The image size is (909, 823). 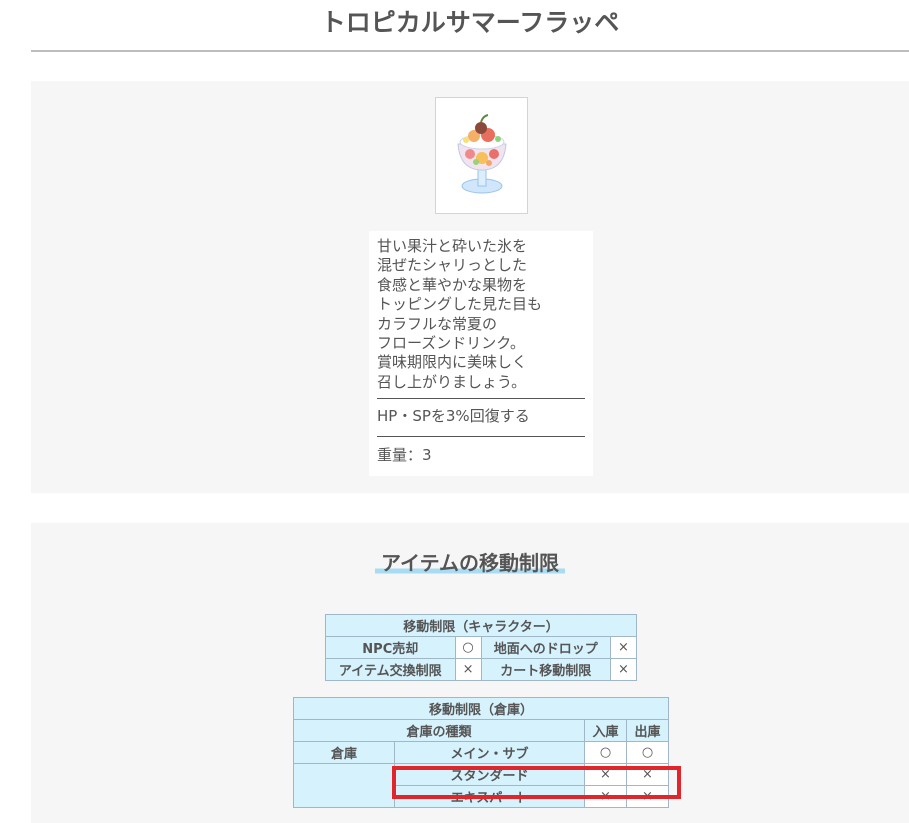 I want to click on section-heading: アイテムの移動制限, so click(x=470, y=562).